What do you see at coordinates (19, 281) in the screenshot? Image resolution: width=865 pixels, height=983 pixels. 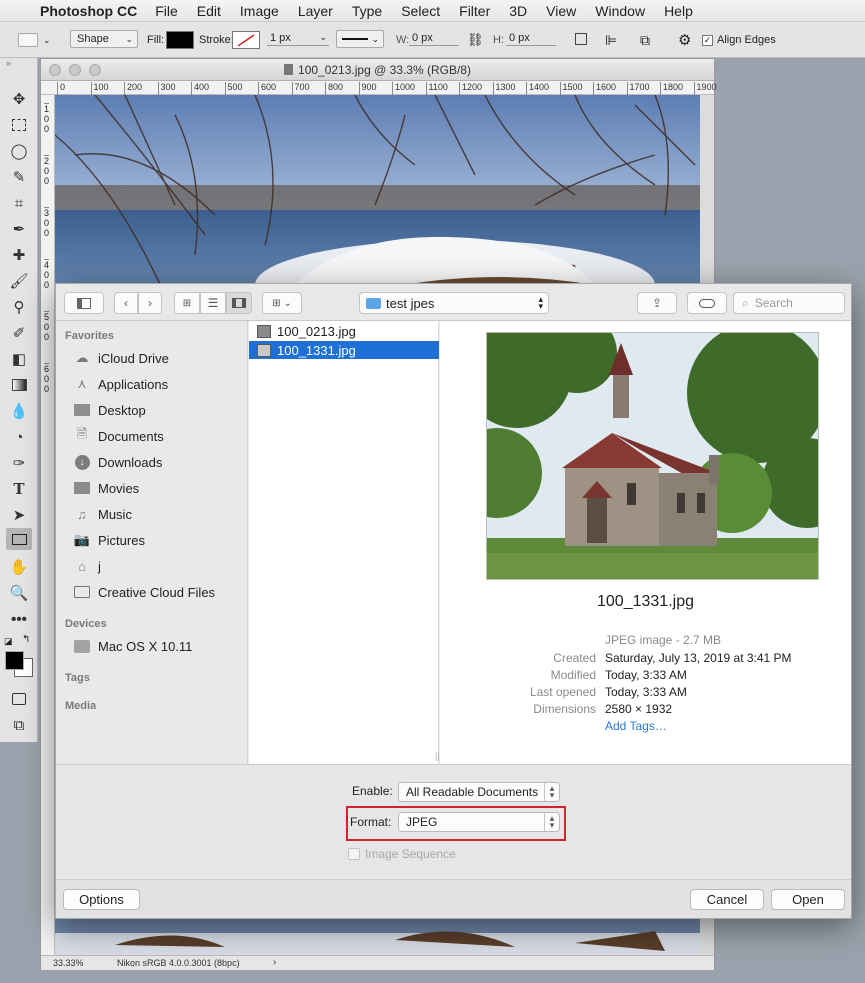 I see `brush-tool-icon: 🖌` at bounding box center [19, 281].